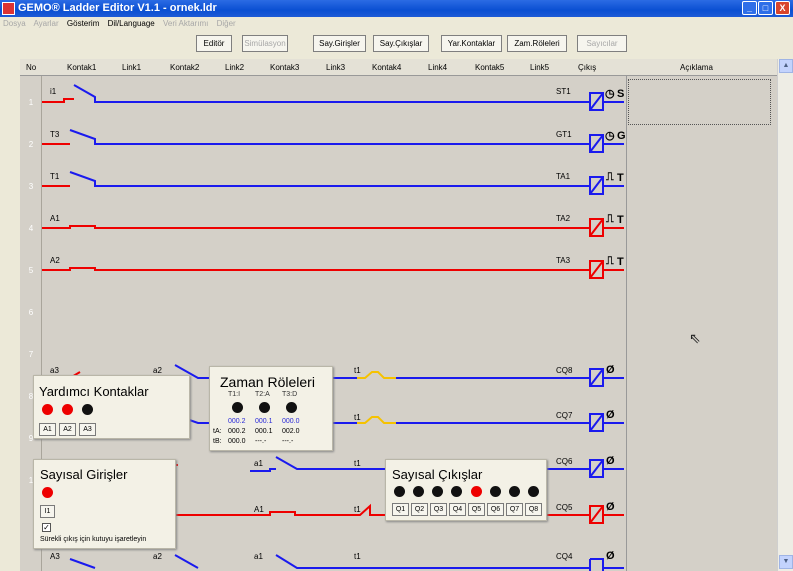 Image resolution: width=793 pixels, height=571 pixels. I want to click on panel-title: Zaman Röleleri, so click(267, 382).